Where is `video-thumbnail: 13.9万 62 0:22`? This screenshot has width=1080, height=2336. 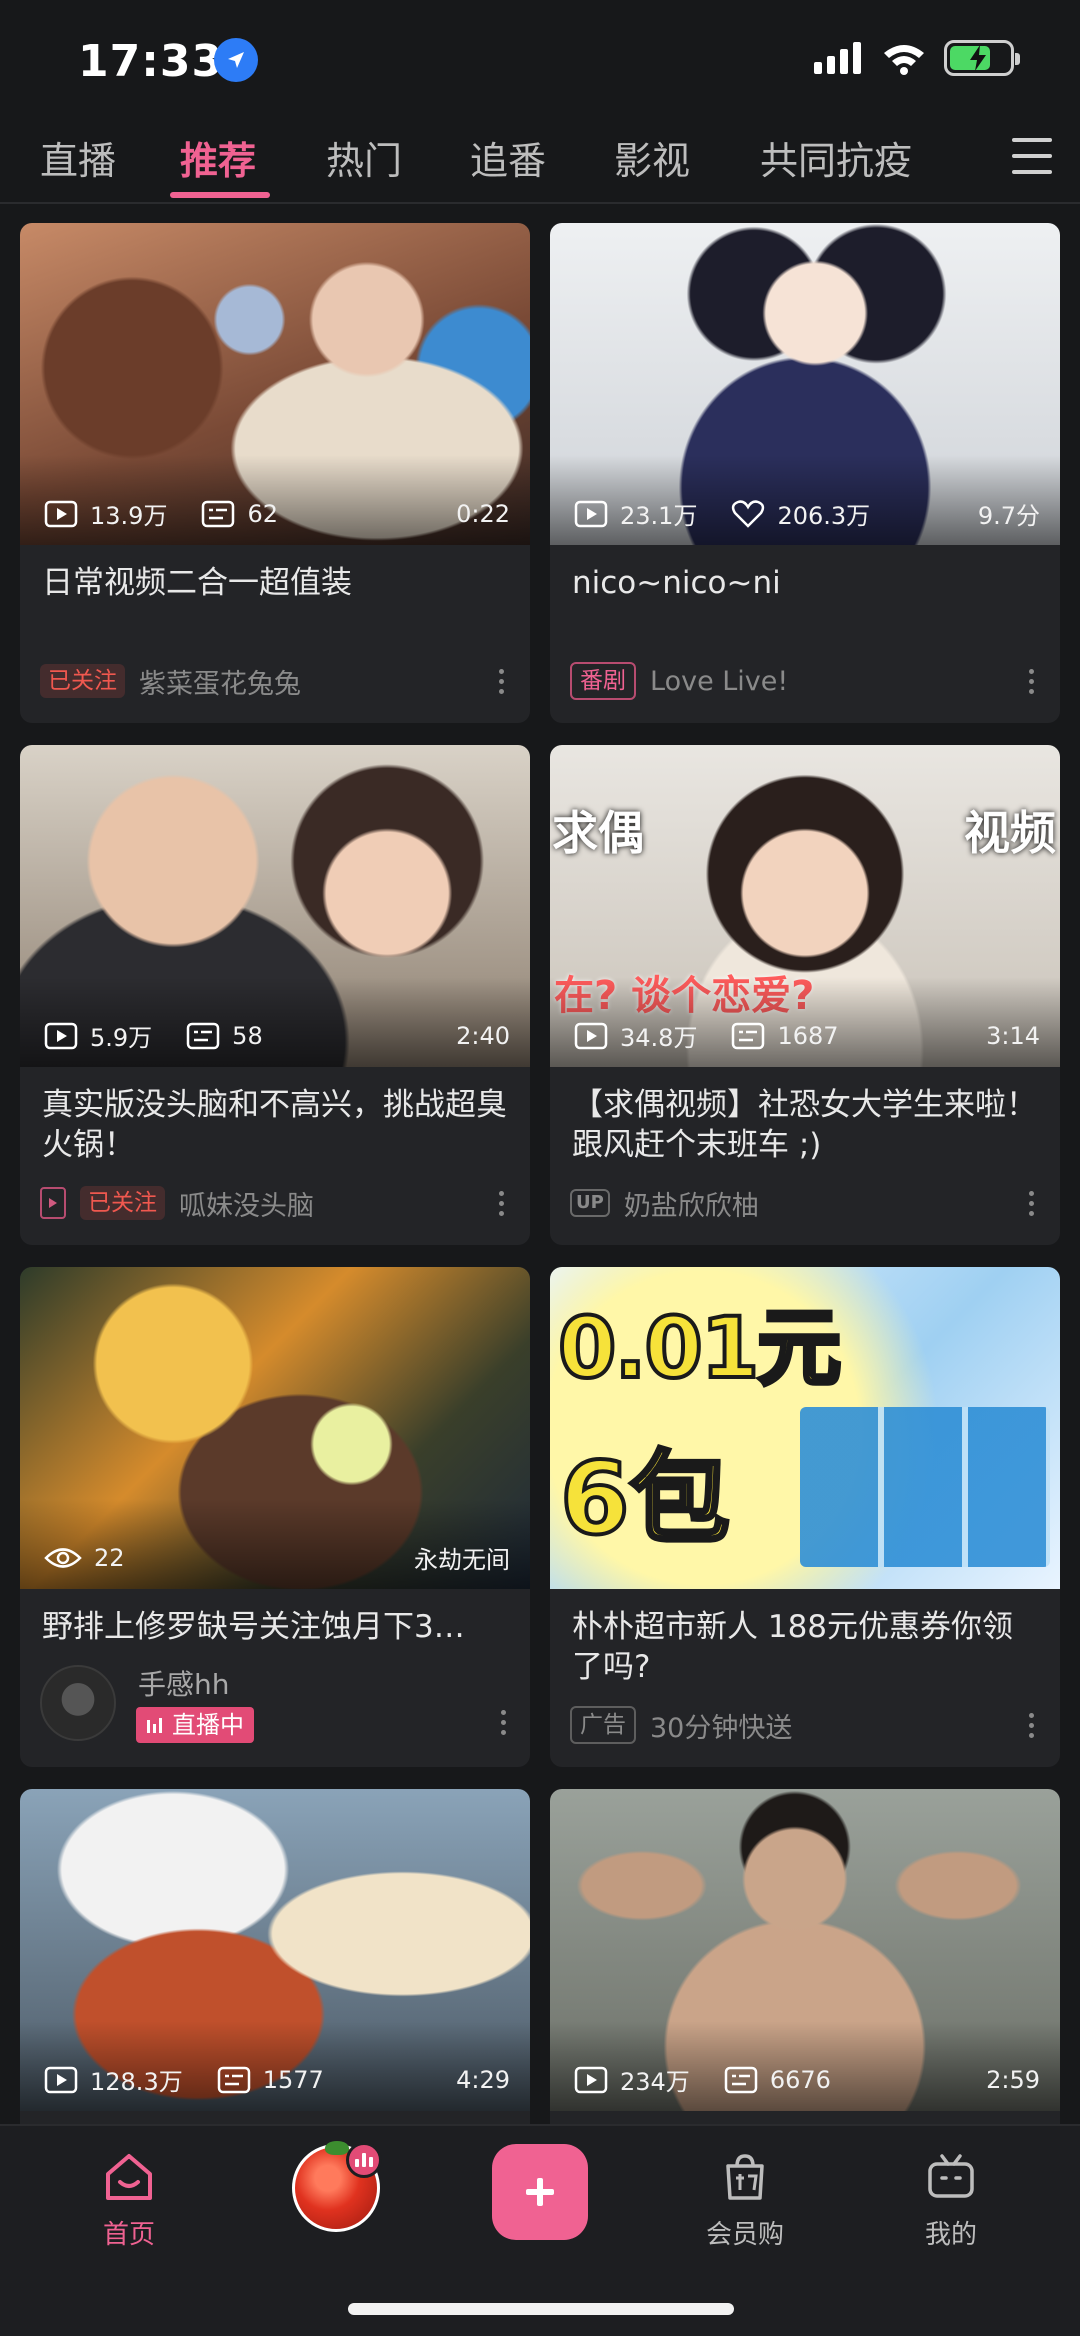
video-thumbnail: 13.9万 62 0:22 is located at coordinates (275, 384).